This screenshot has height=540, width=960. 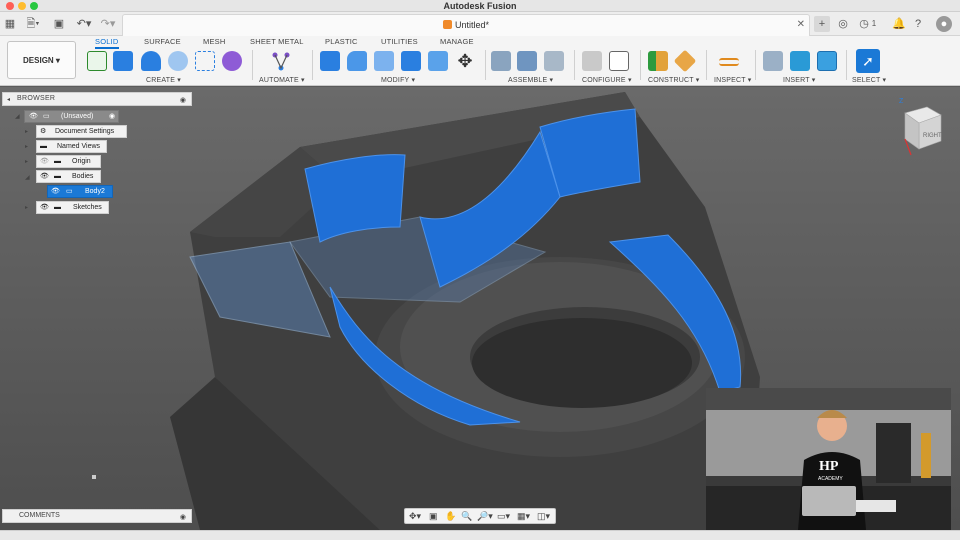 I want to click on tree-sketches: 👁 ▬ Sketches, so click(x=72, y=207).